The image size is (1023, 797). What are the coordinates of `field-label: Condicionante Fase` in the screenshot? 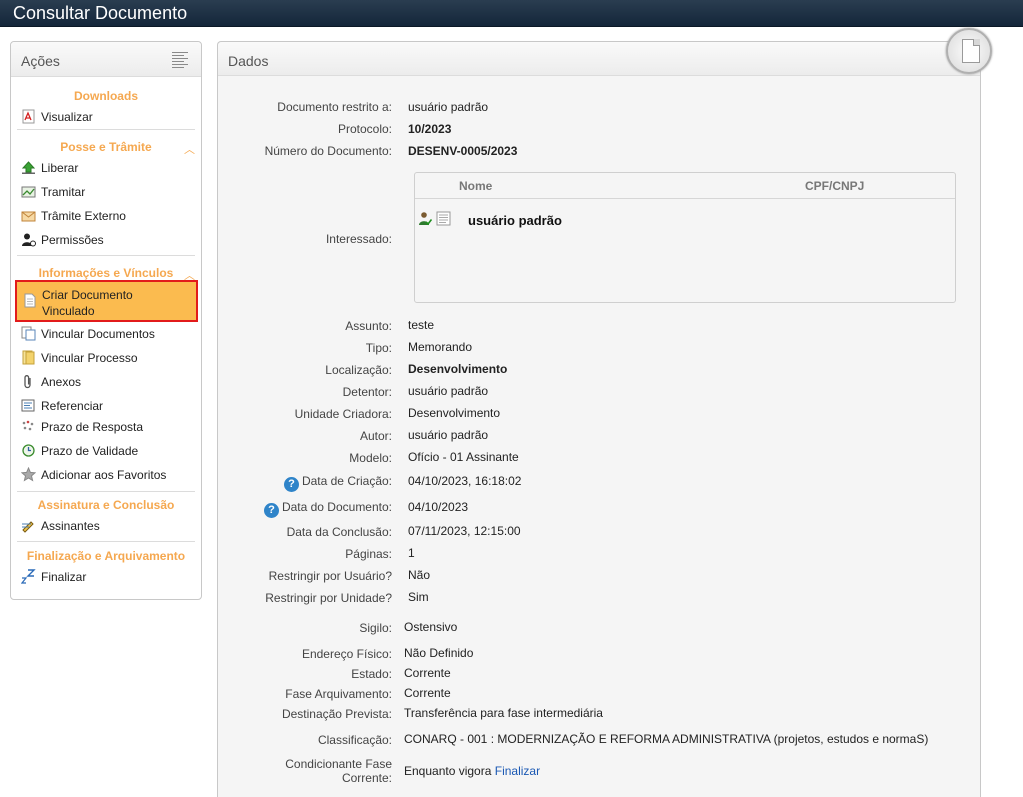 It's located at (338, 764).